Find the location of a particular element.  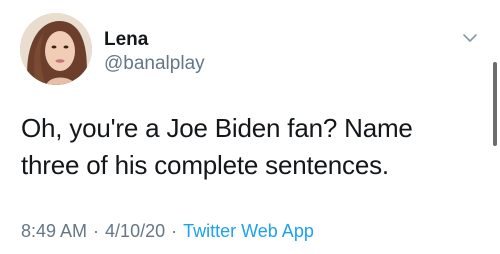

tweet-date: 4/10/20 is located at coordinates (135, 231).